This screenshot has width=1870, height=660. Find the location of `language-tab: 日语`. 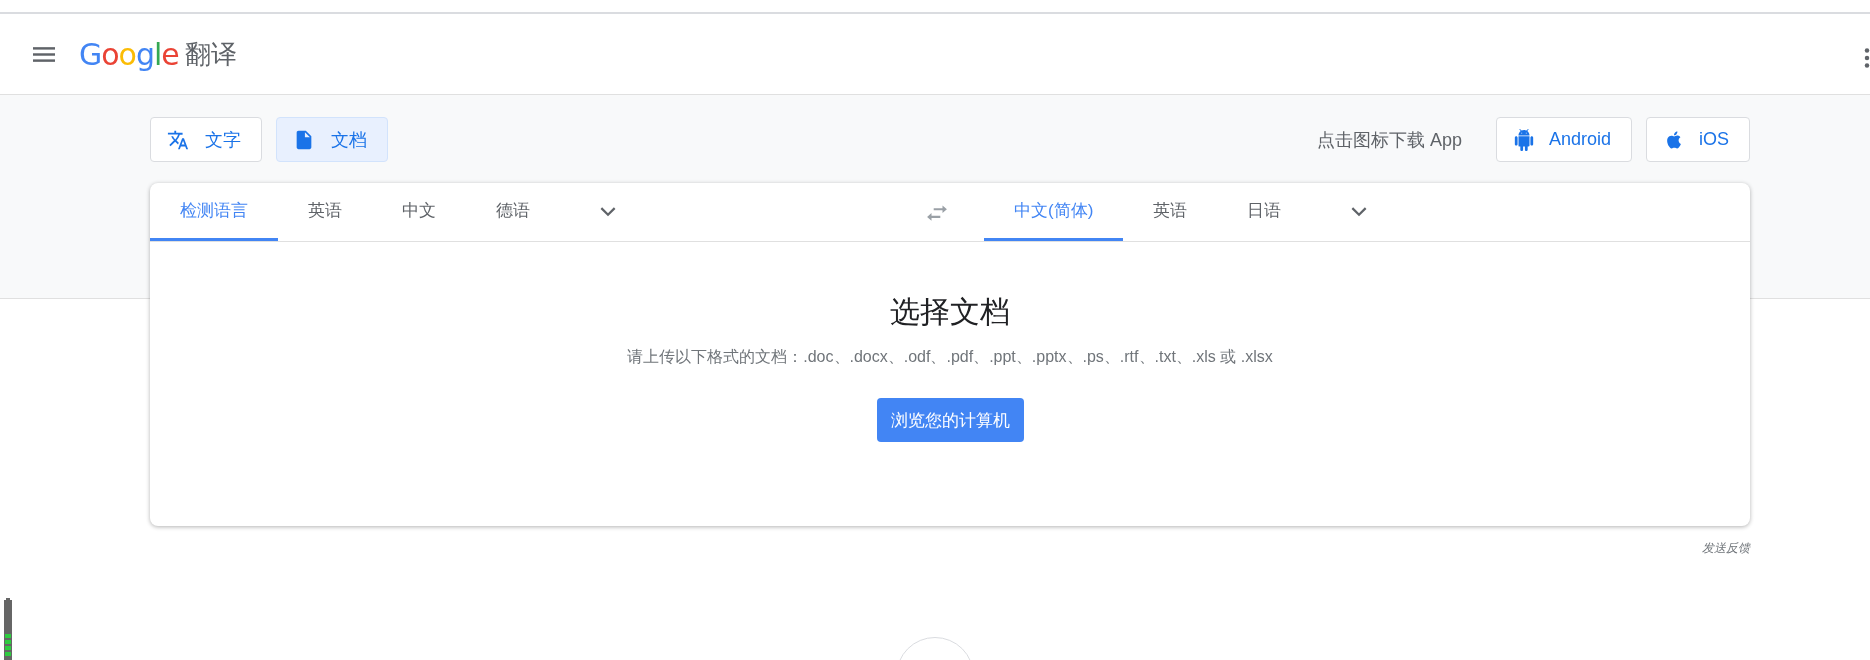

language-tab: 日语 is located at coordinates (1264, 212).